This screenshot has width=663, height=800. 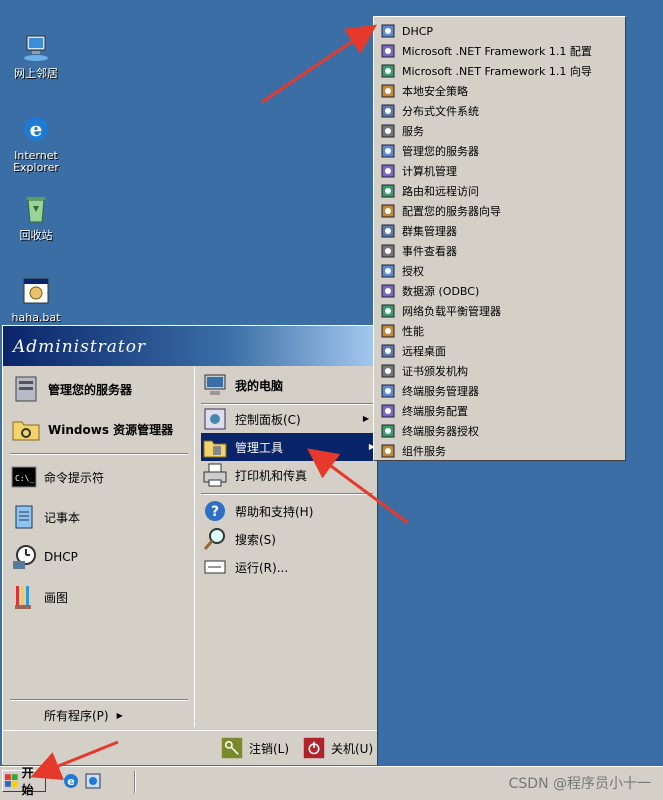 What do you see at coordinates (498, 271) in the screenshot?
I see `admin-tool-item: 授权` at bounding box center [498, 271].